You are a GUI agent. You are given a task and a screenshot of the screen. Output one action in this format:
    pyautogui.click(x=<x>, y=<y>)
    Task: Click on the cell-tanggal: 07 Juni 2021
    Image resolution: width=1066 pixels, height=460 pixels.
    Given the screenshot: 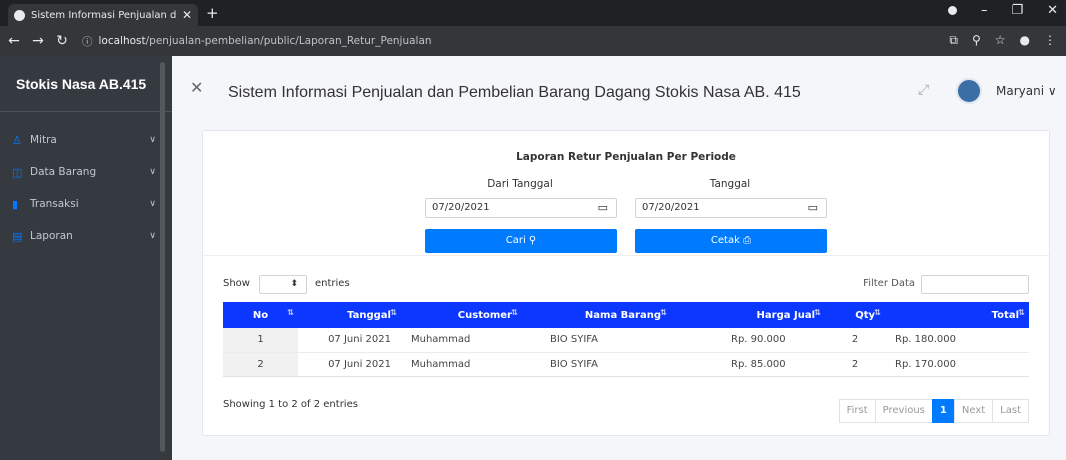 What is the action you would take?
    pyautogui.click(x=349, y=340)
    